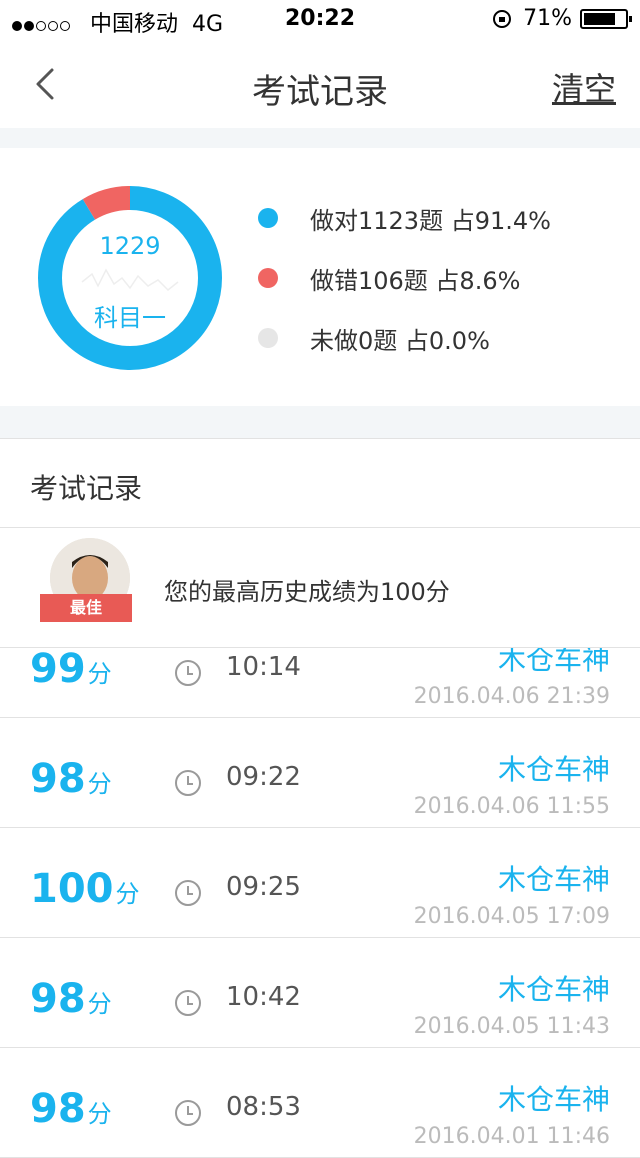 The image size is (640, 1158). What do you see at coordinates (511, 806) in the screenshot?
I see `record-date: 2016.04.06 11:55` at bounding box center [511, 806].